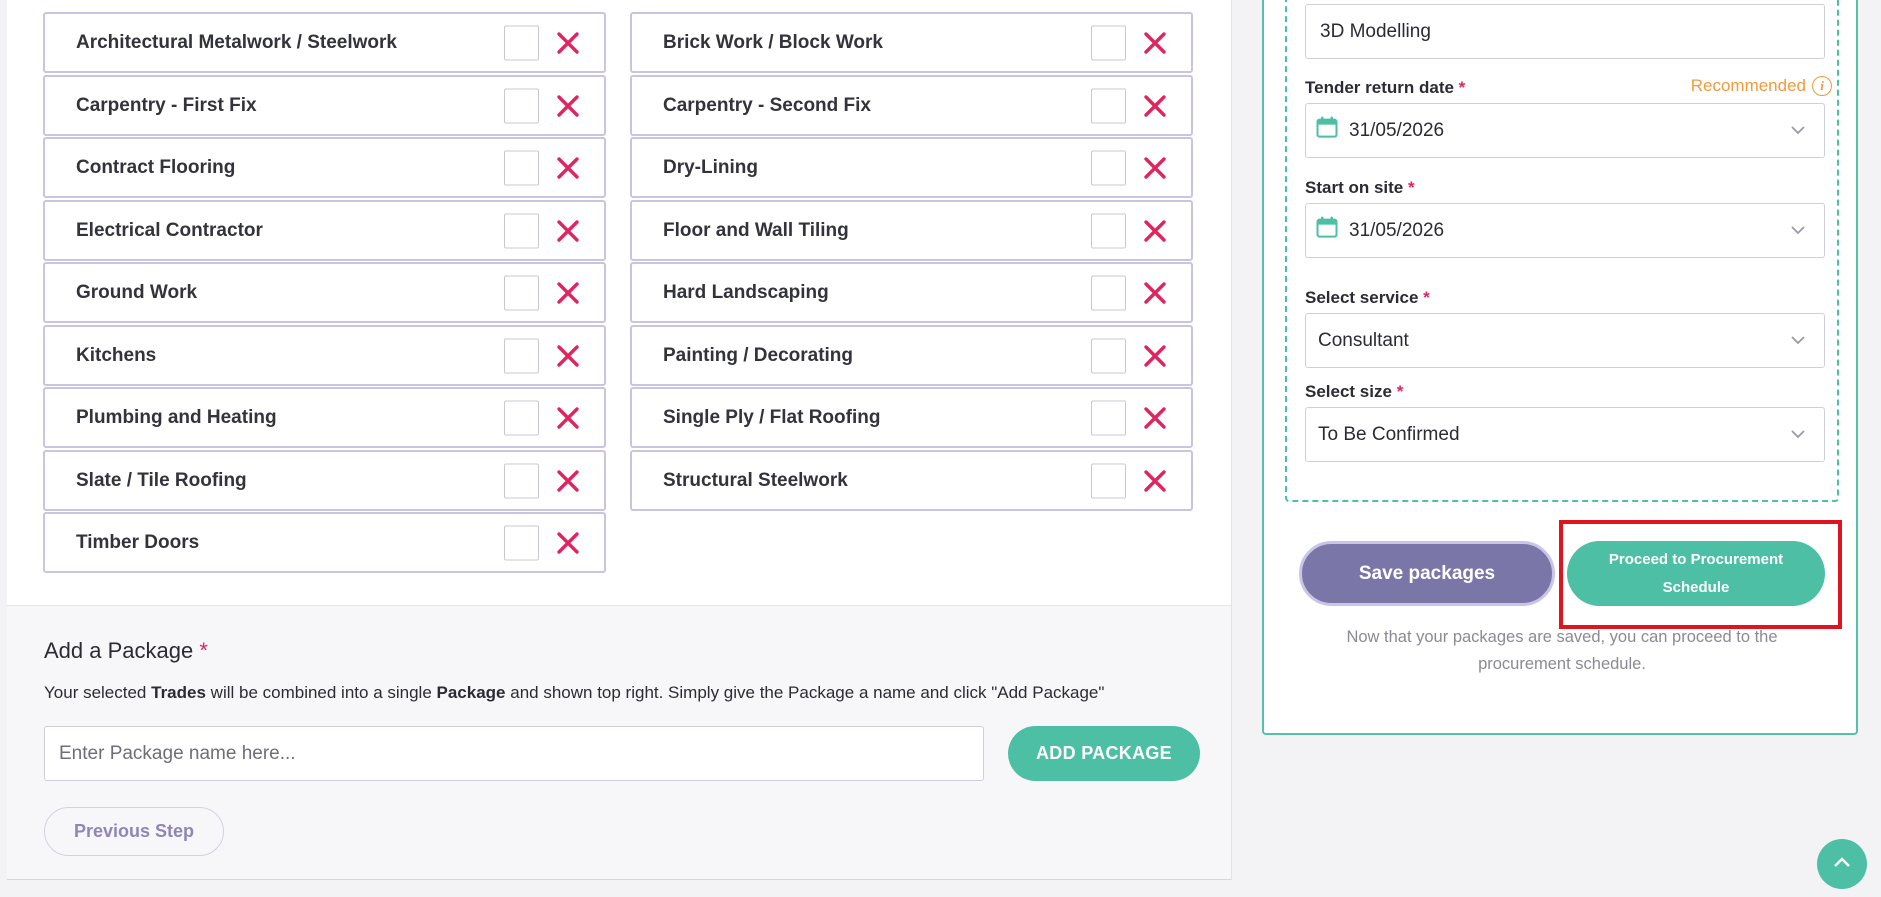 This screenshot has height=897, width=1881. I want to click on trade-item: Contract Flooring, so click(324, 167).